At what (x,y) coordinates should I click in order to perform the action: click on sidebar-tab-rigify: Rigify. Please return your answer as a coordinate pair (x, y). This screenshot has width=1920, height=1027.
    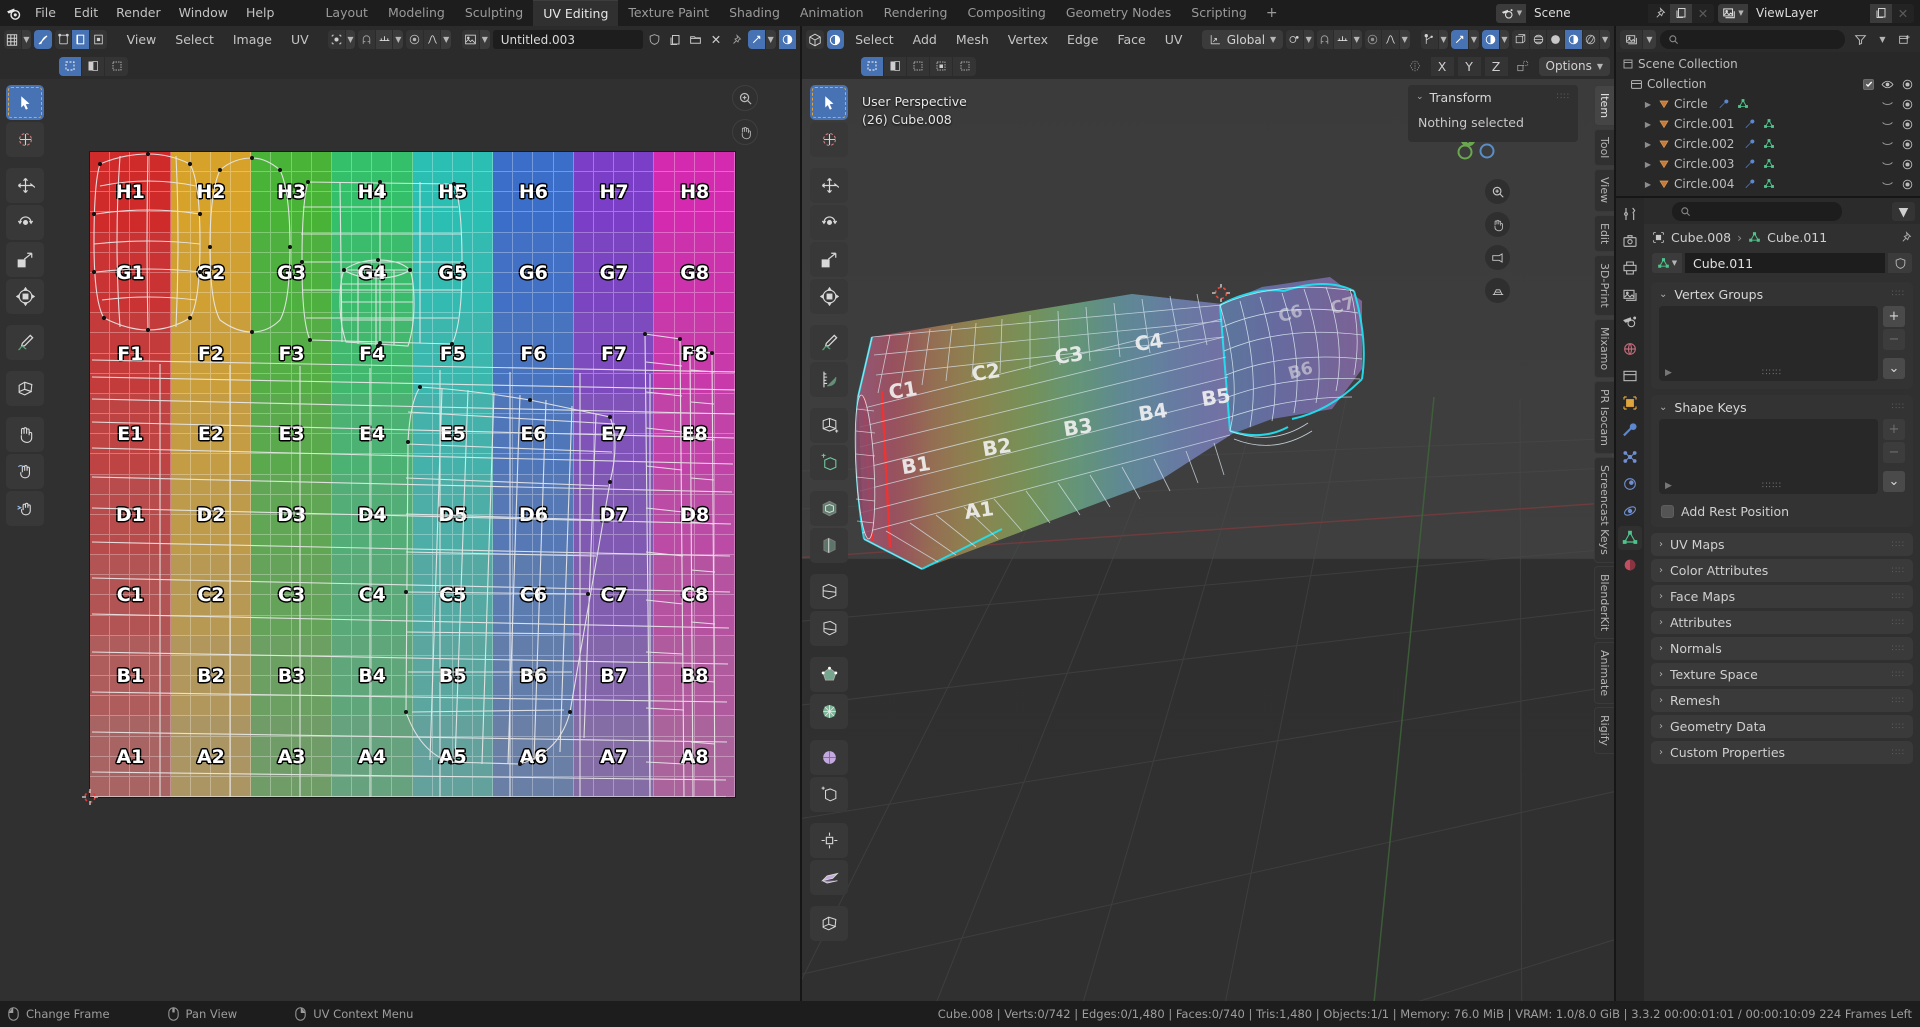
    Looking at the image, I should click on (1604, 730).